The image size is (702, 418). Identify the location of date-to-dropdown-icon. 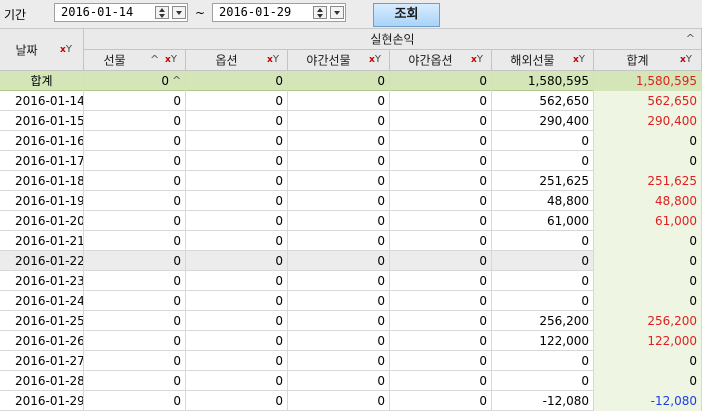
(337, 12).